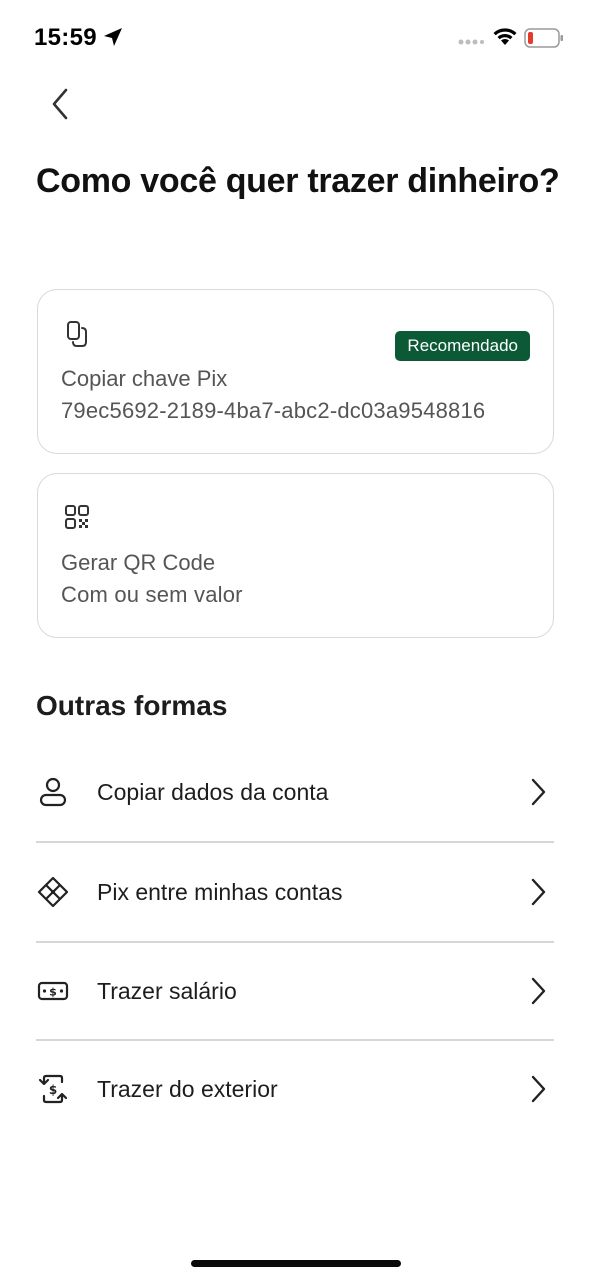  Describe the element at coordinates (213, 792) in the screenshot. I see `list-item-label: Copiar dados da conta` at that location.